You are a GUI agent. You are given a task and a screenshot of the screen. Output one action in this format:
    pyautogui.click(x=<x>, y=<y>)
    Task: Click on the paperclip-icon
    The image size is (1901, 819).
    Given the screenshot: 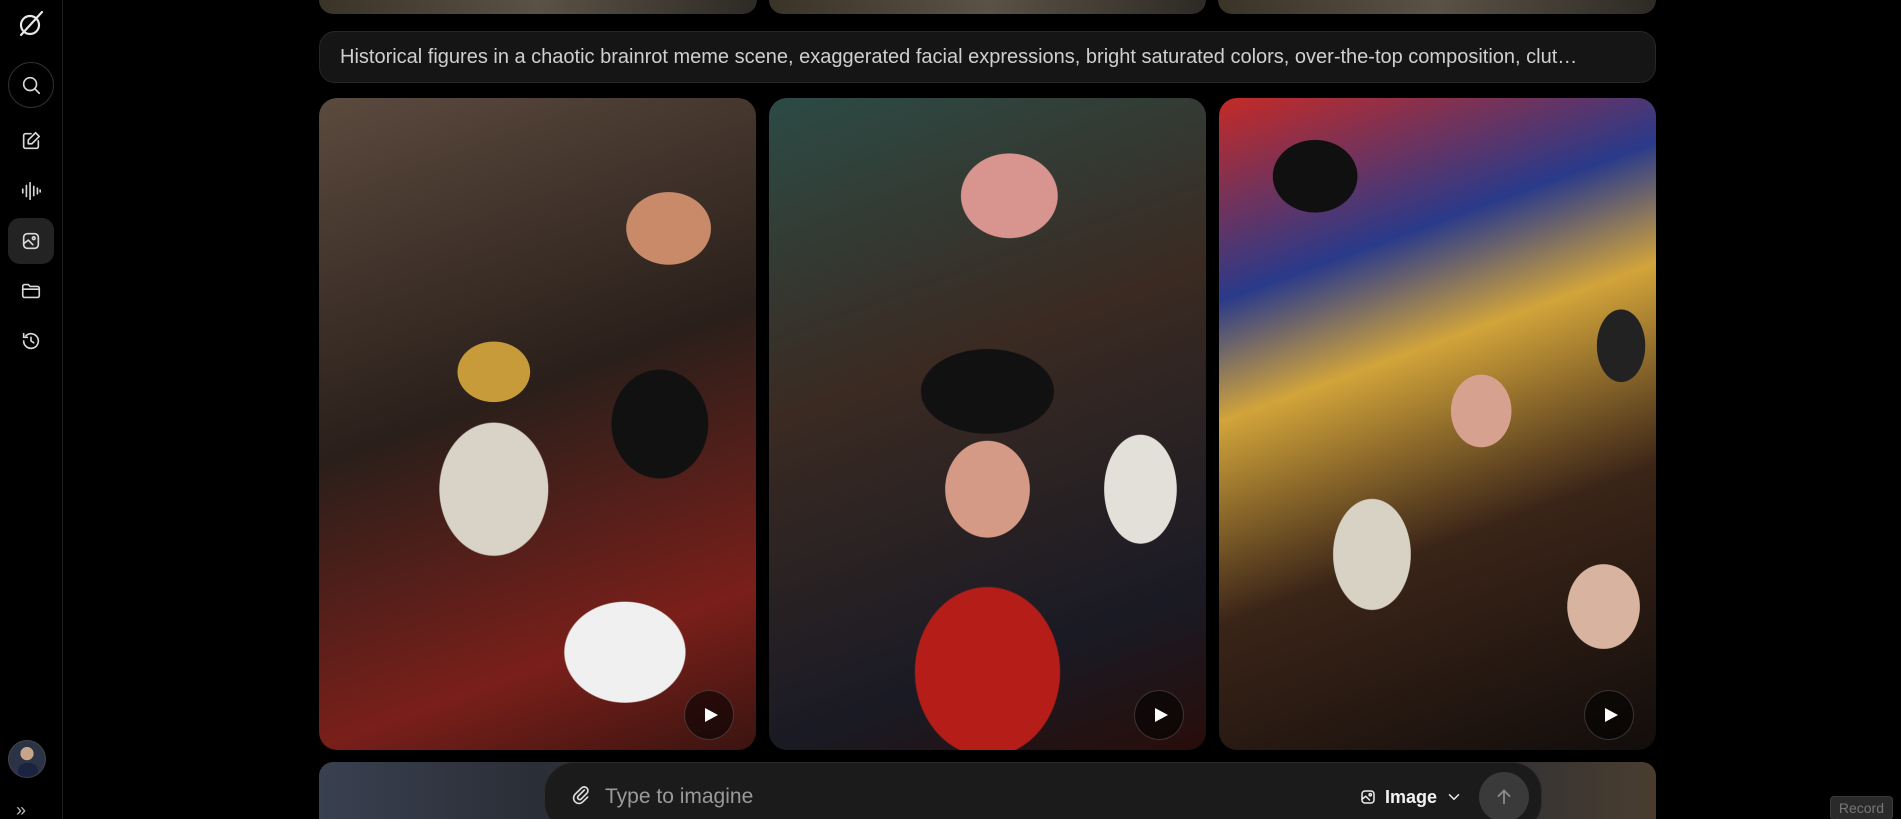 What is the action you would take?
    pyautogui.click(x=580, y=794)
    